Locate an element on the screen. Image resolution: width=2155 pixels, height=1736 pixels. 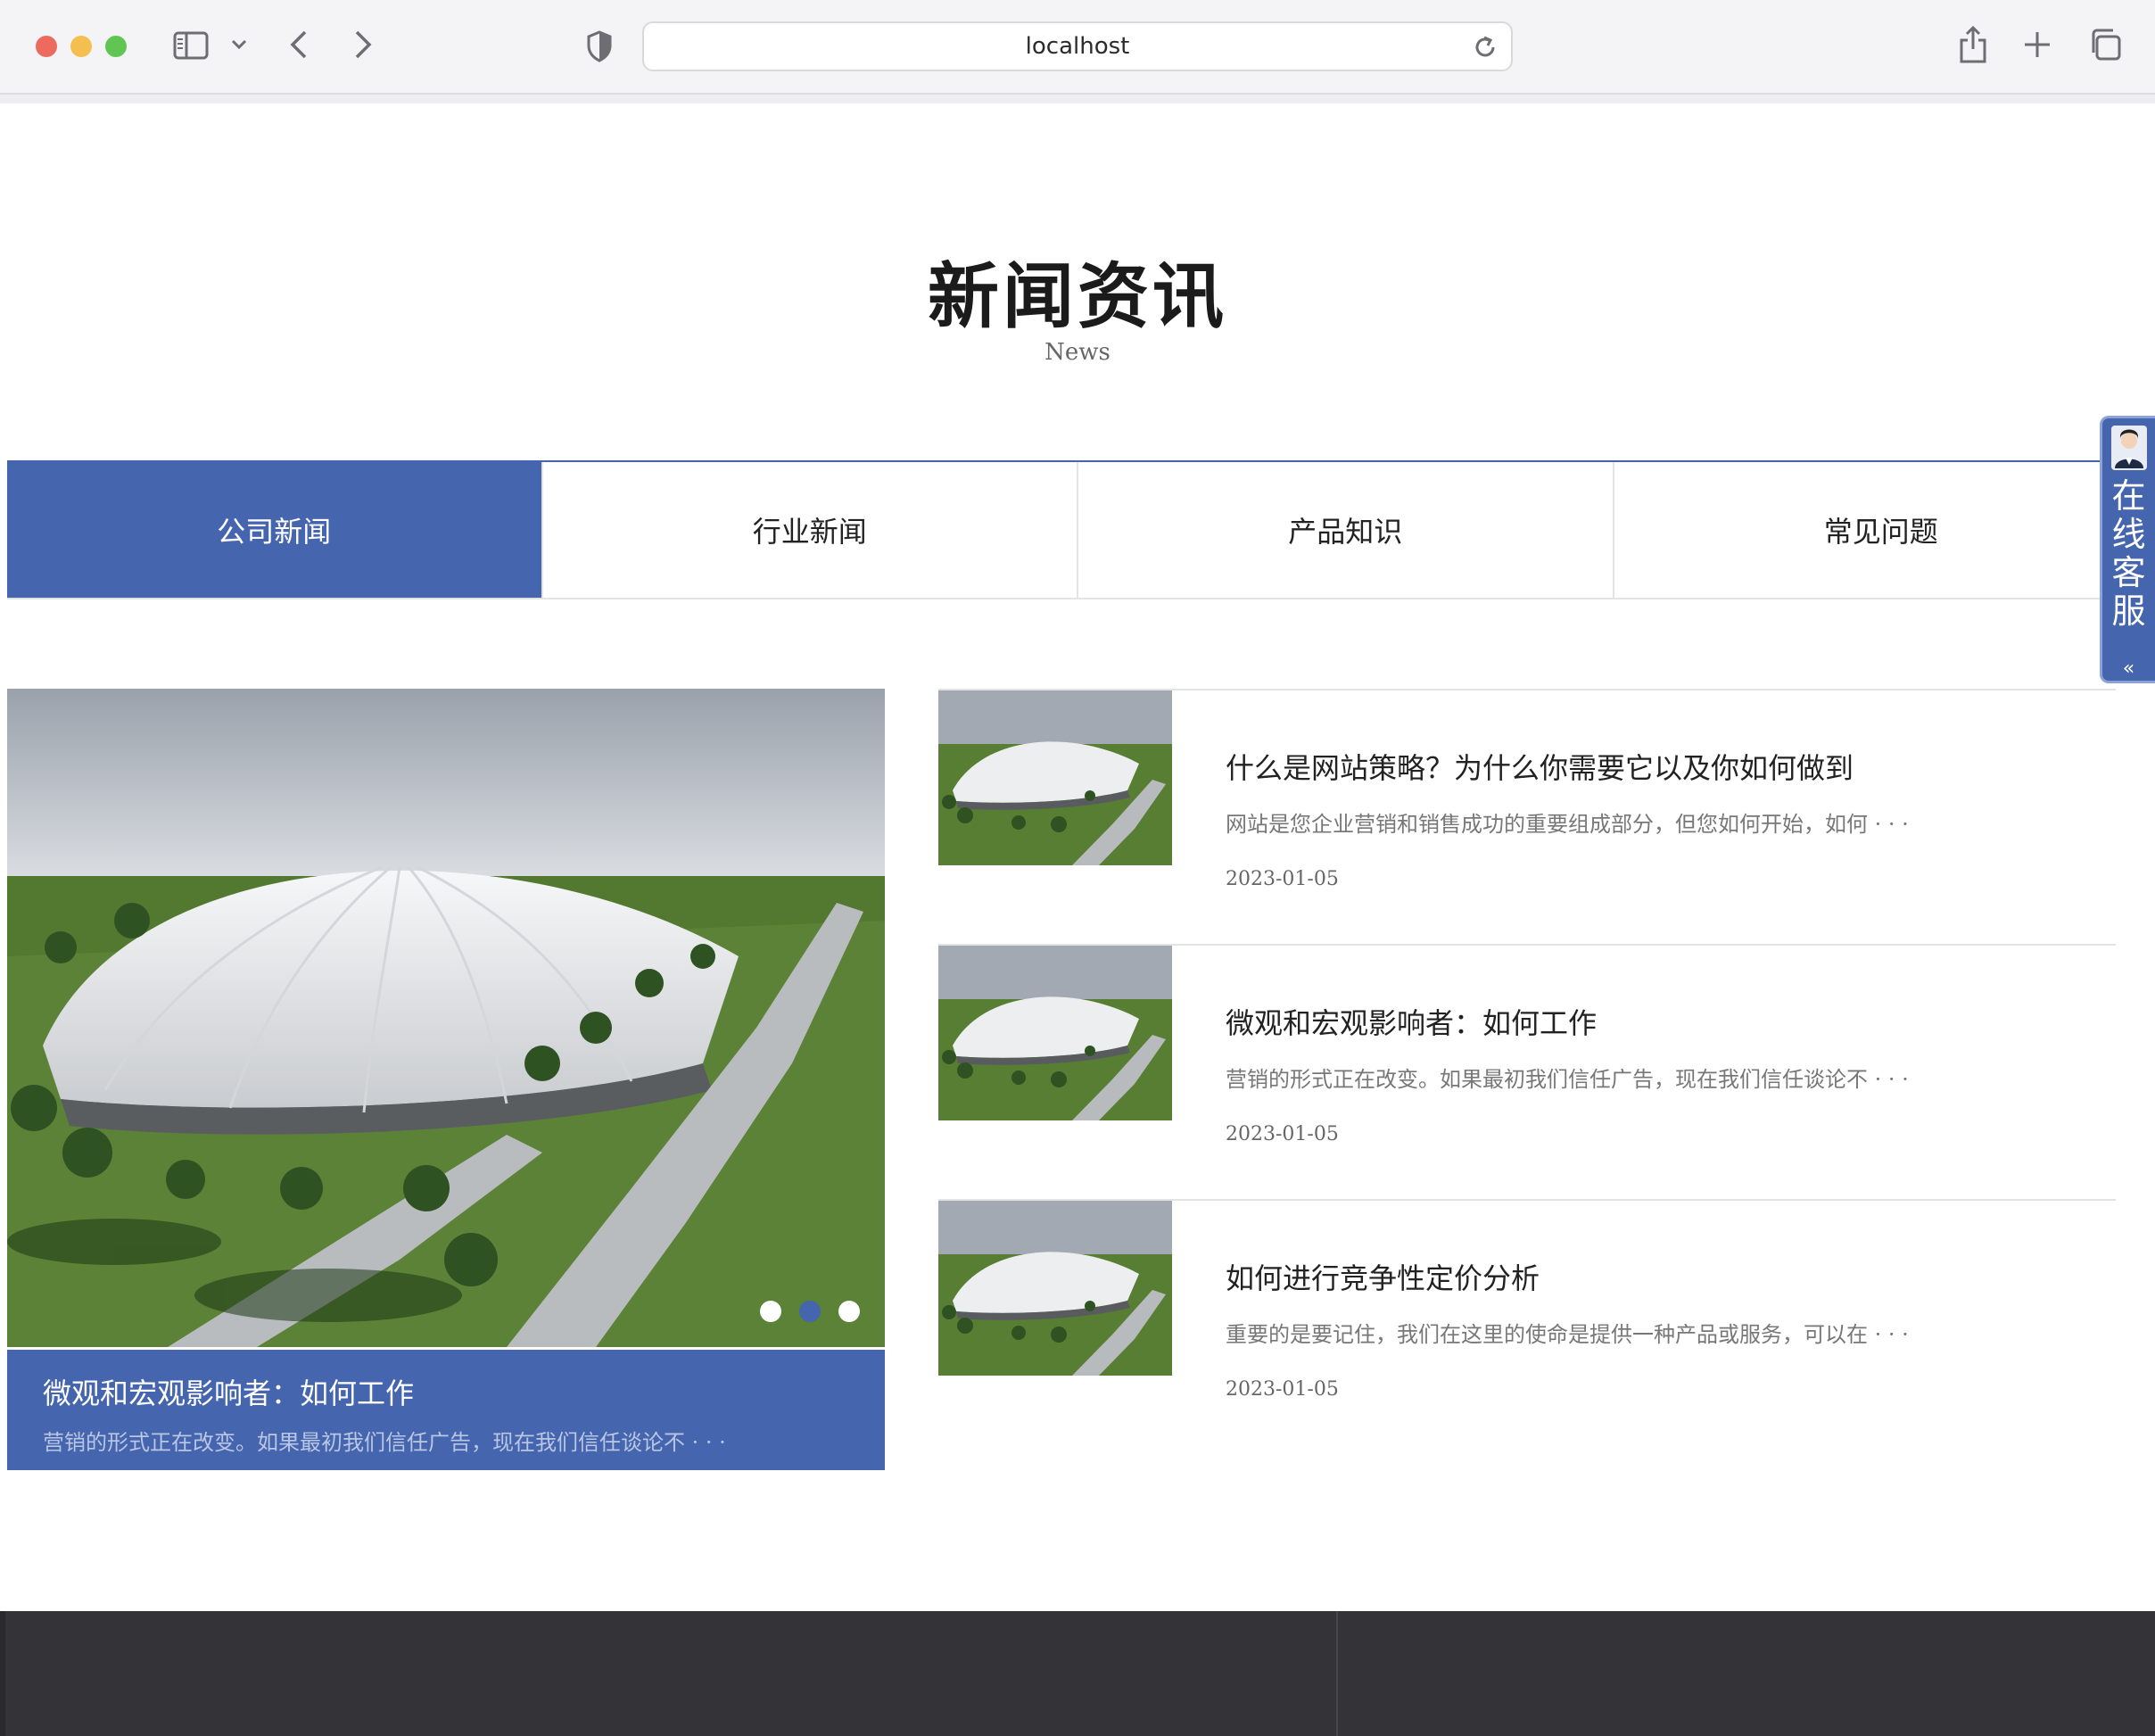
reload-icon is located at coordinates (1485, 47).